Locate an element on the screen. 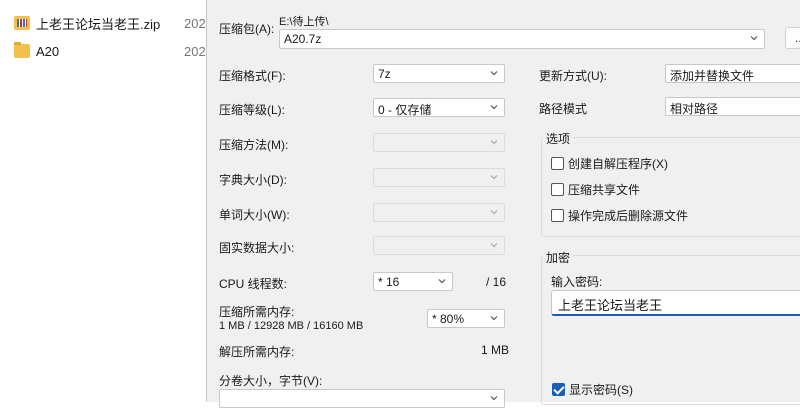 The height and width of the screenshot is (408, 800). format-select: 7z is located at coordinates (439, 73).